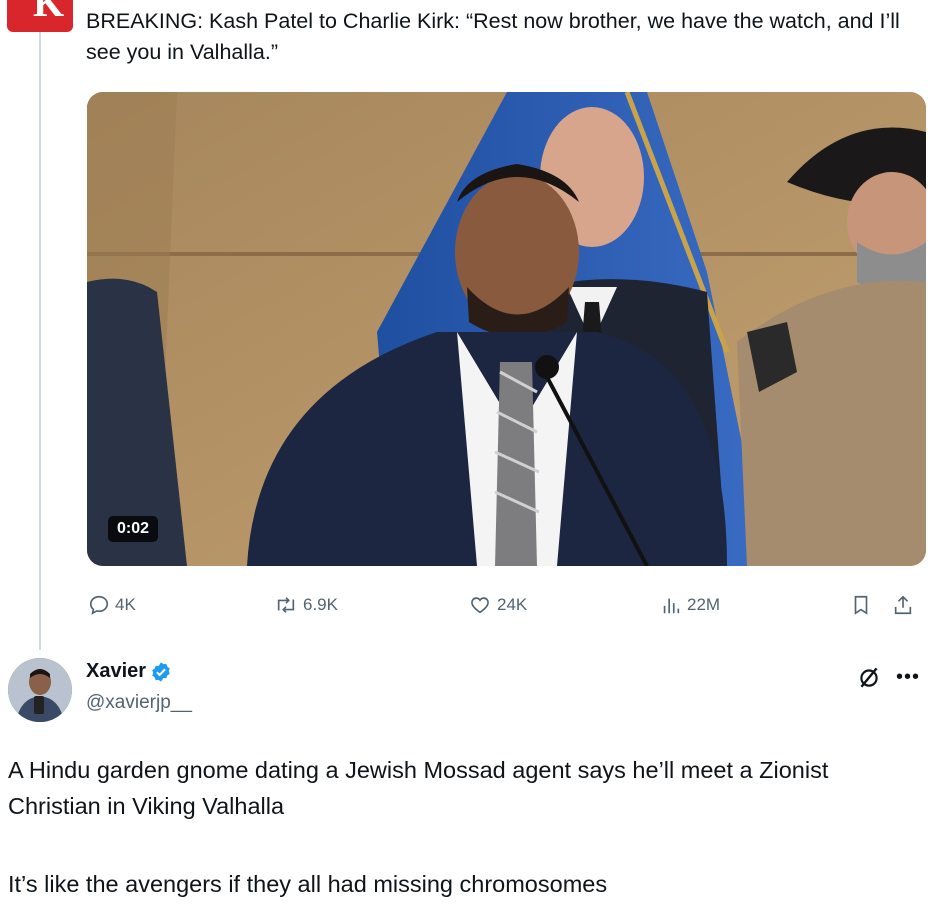 The image size is (928, 920). Describe the element at coordinates (480, 605) in the screenshot. I see `heart-icon` at that location.